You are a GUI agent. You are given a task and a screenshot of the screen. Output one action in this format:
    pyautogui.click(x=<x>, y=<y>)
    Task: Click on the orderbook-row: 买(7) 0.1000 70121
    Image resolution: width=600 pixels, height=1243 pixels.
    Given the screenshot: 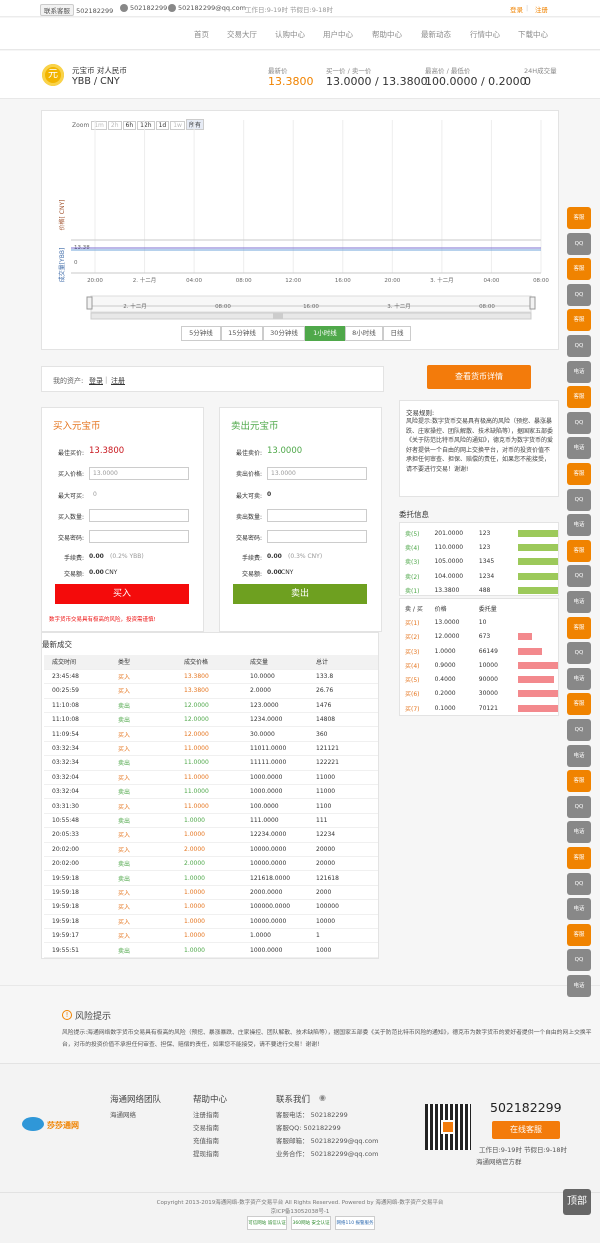 What is the action you would take?
    pyautogui.click(x=480, y=708)
    